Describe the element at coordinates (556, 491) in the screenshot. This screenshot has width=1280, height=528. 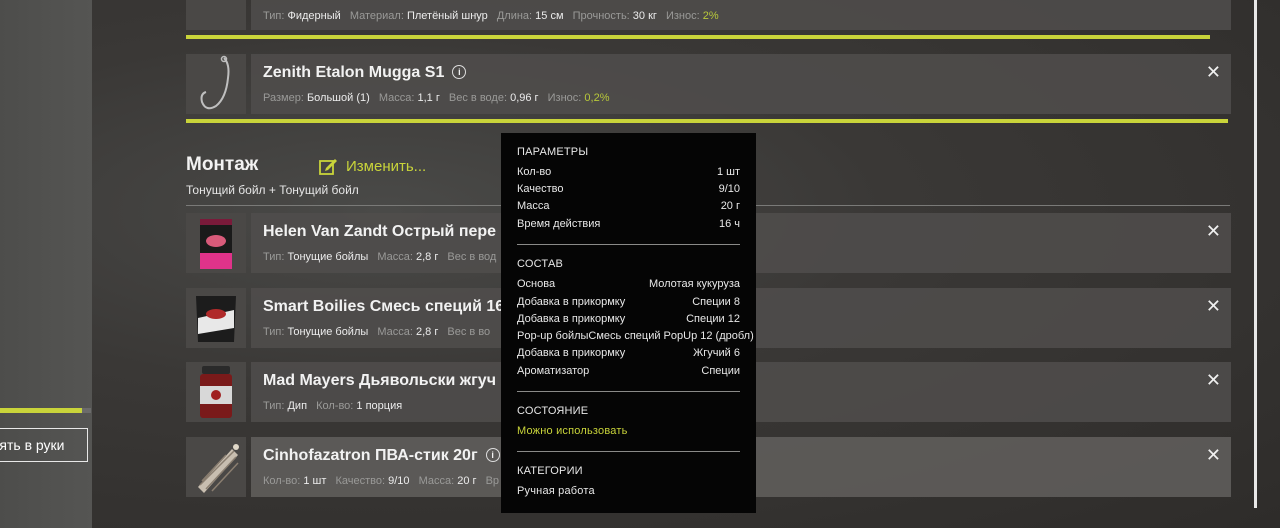
I see `tooltip-categories-value: Ручная работа` at that location.